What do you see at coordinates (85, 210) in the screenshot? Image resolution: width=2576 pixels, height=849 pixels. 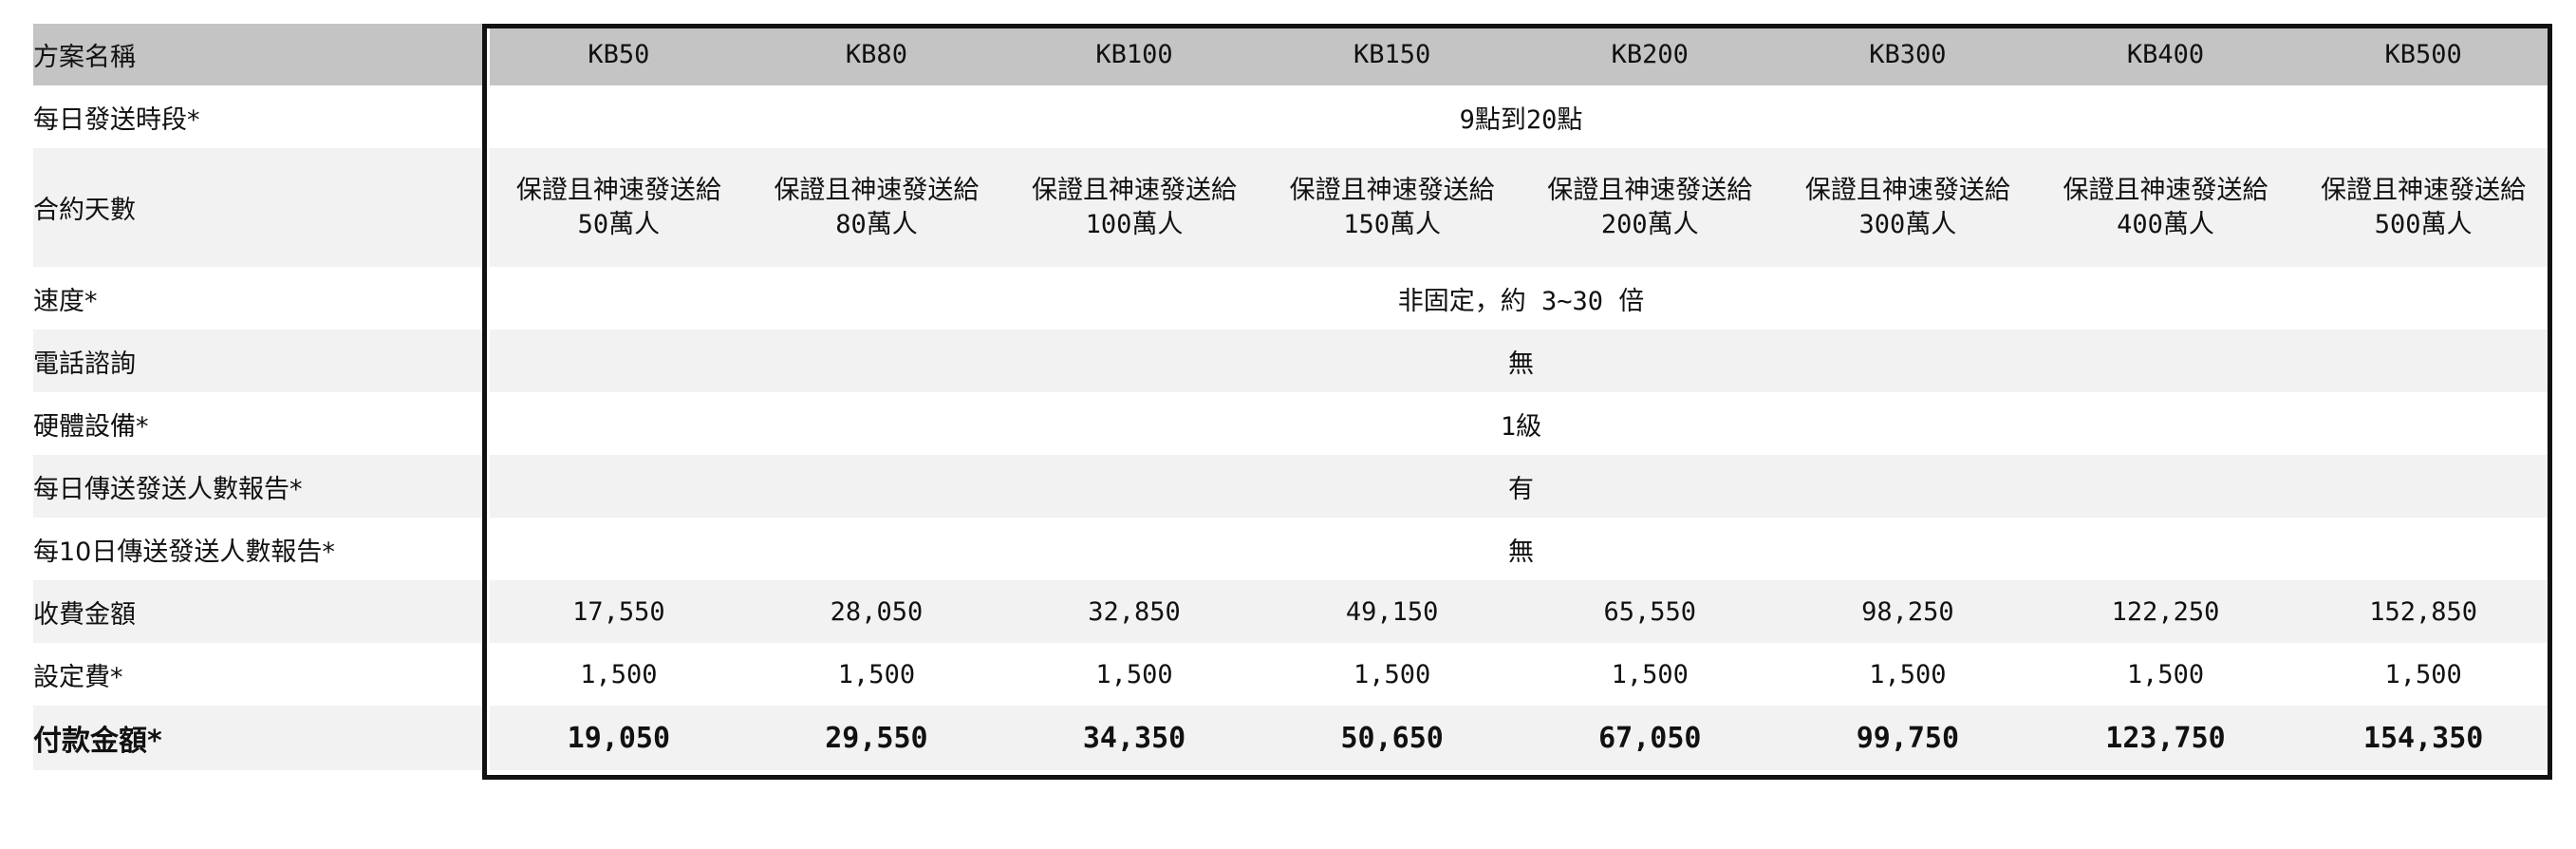 I see `row-label: 合約天數` at bounding box center [85, 210].